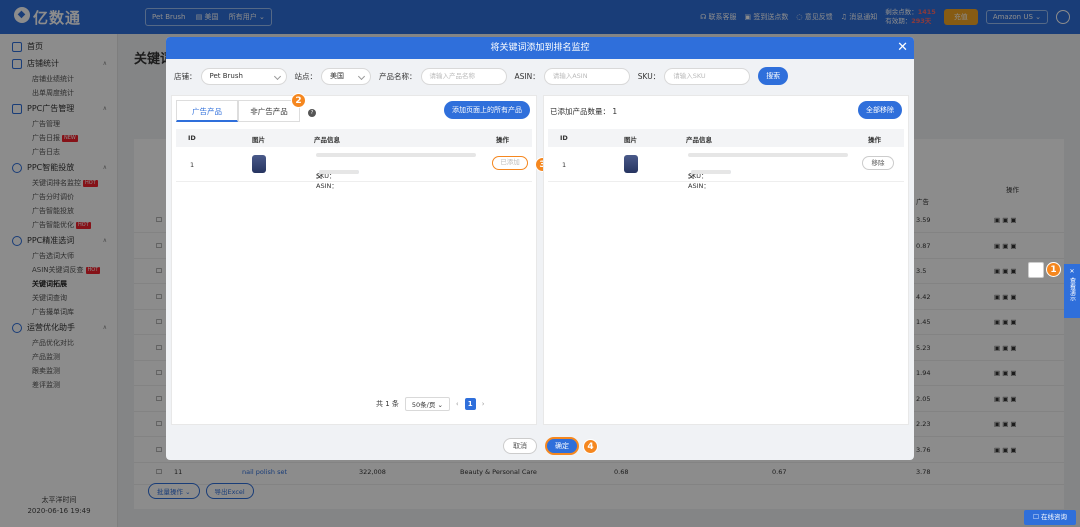  I want to click on prev-page-icon: ‹, so click(457, 404).